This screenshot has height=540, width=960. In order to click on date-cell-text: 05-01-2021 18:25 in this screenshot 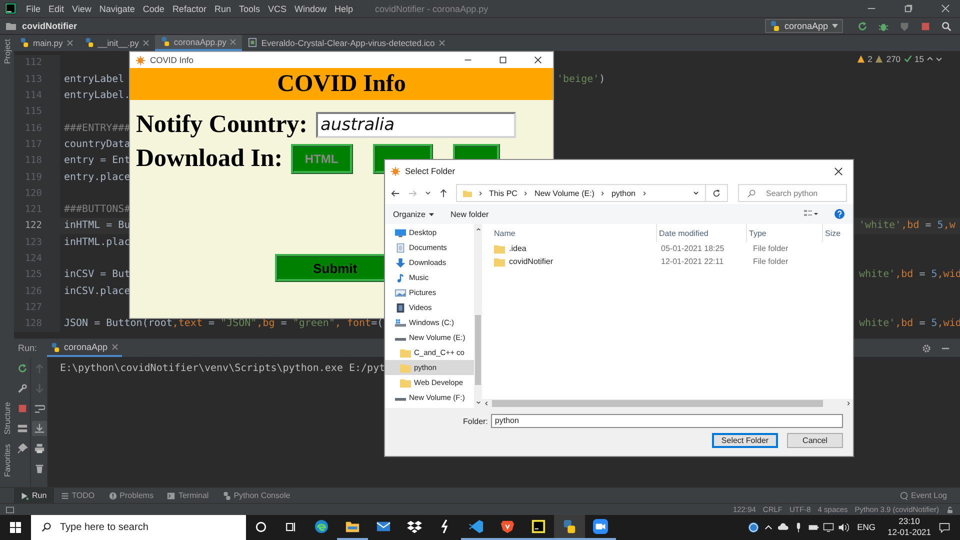, I will do `click(693, 248)`.